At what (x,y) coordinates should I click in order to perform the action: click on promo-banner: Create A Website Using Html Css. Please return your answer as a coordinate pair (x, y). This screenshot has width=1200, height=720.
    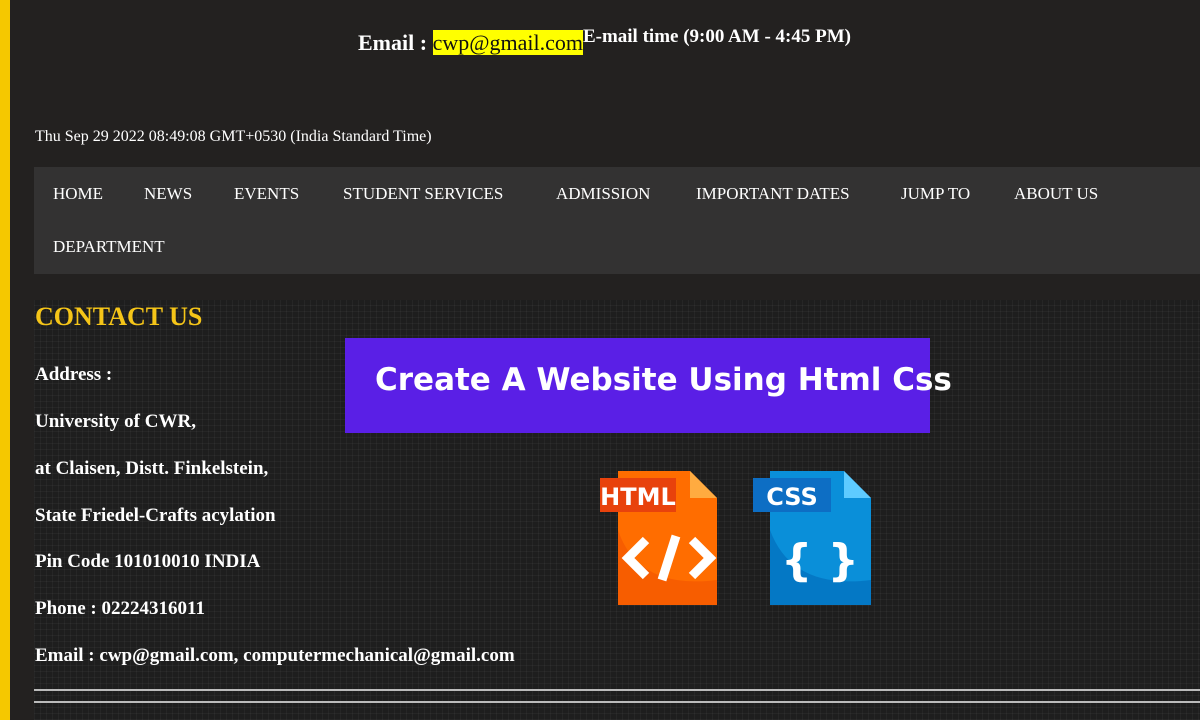
    Looking at the image, I should click on (648, 385).